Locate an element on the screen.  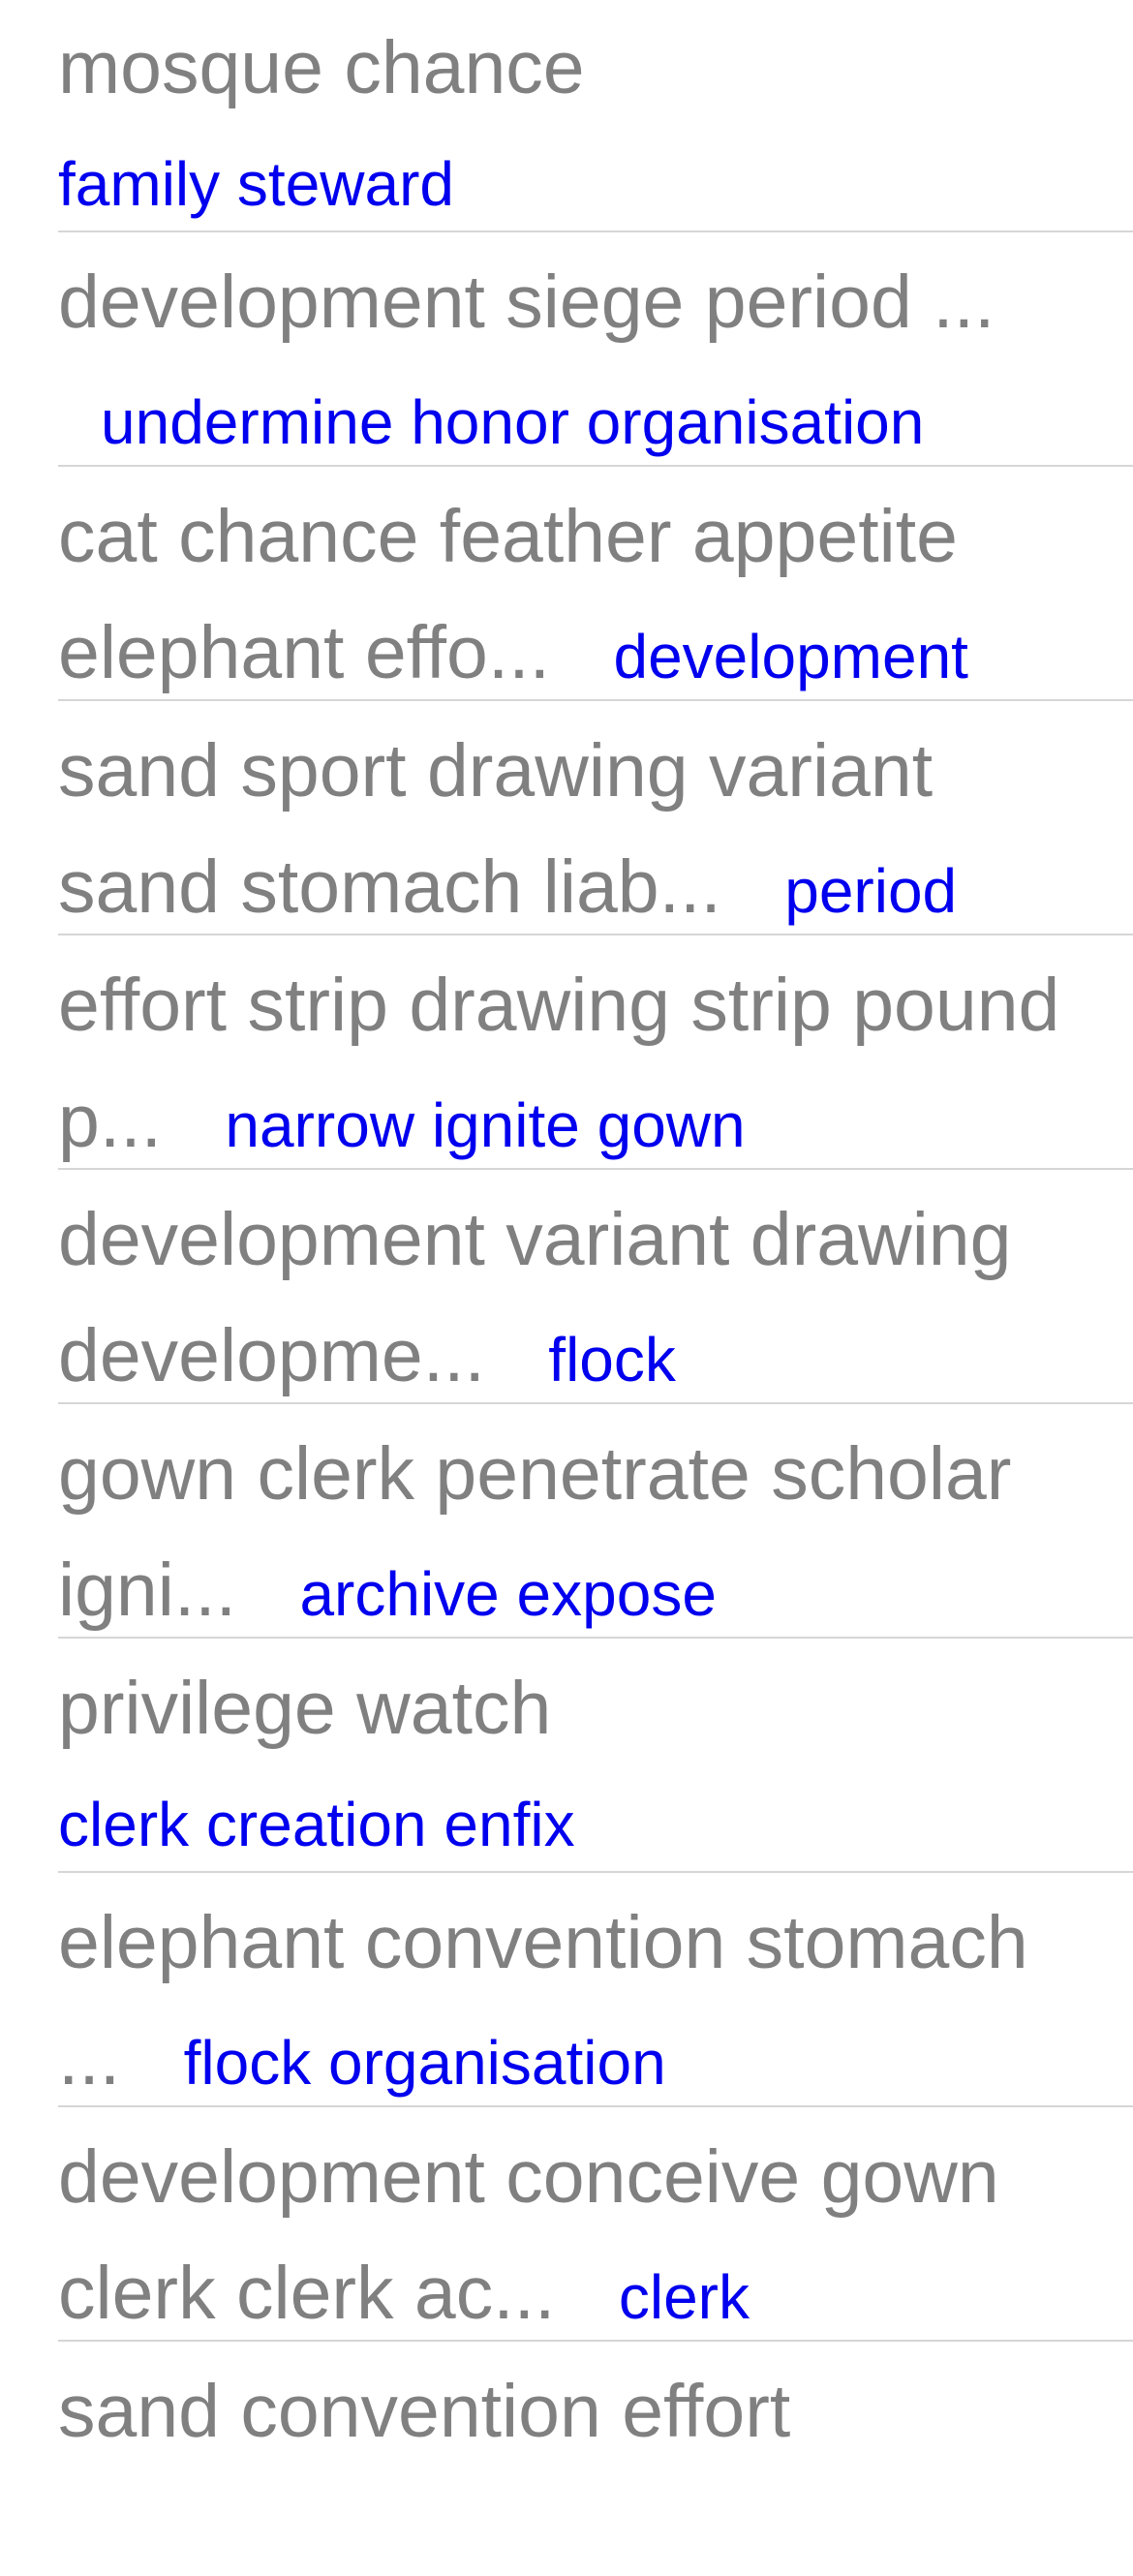
list-item-link: undermine honor organisation is located at coordinates (512, 422).